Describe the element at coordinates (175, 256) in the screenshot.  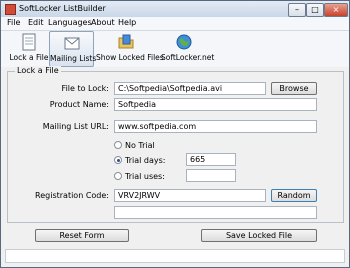
I see `status-bar` at that location.